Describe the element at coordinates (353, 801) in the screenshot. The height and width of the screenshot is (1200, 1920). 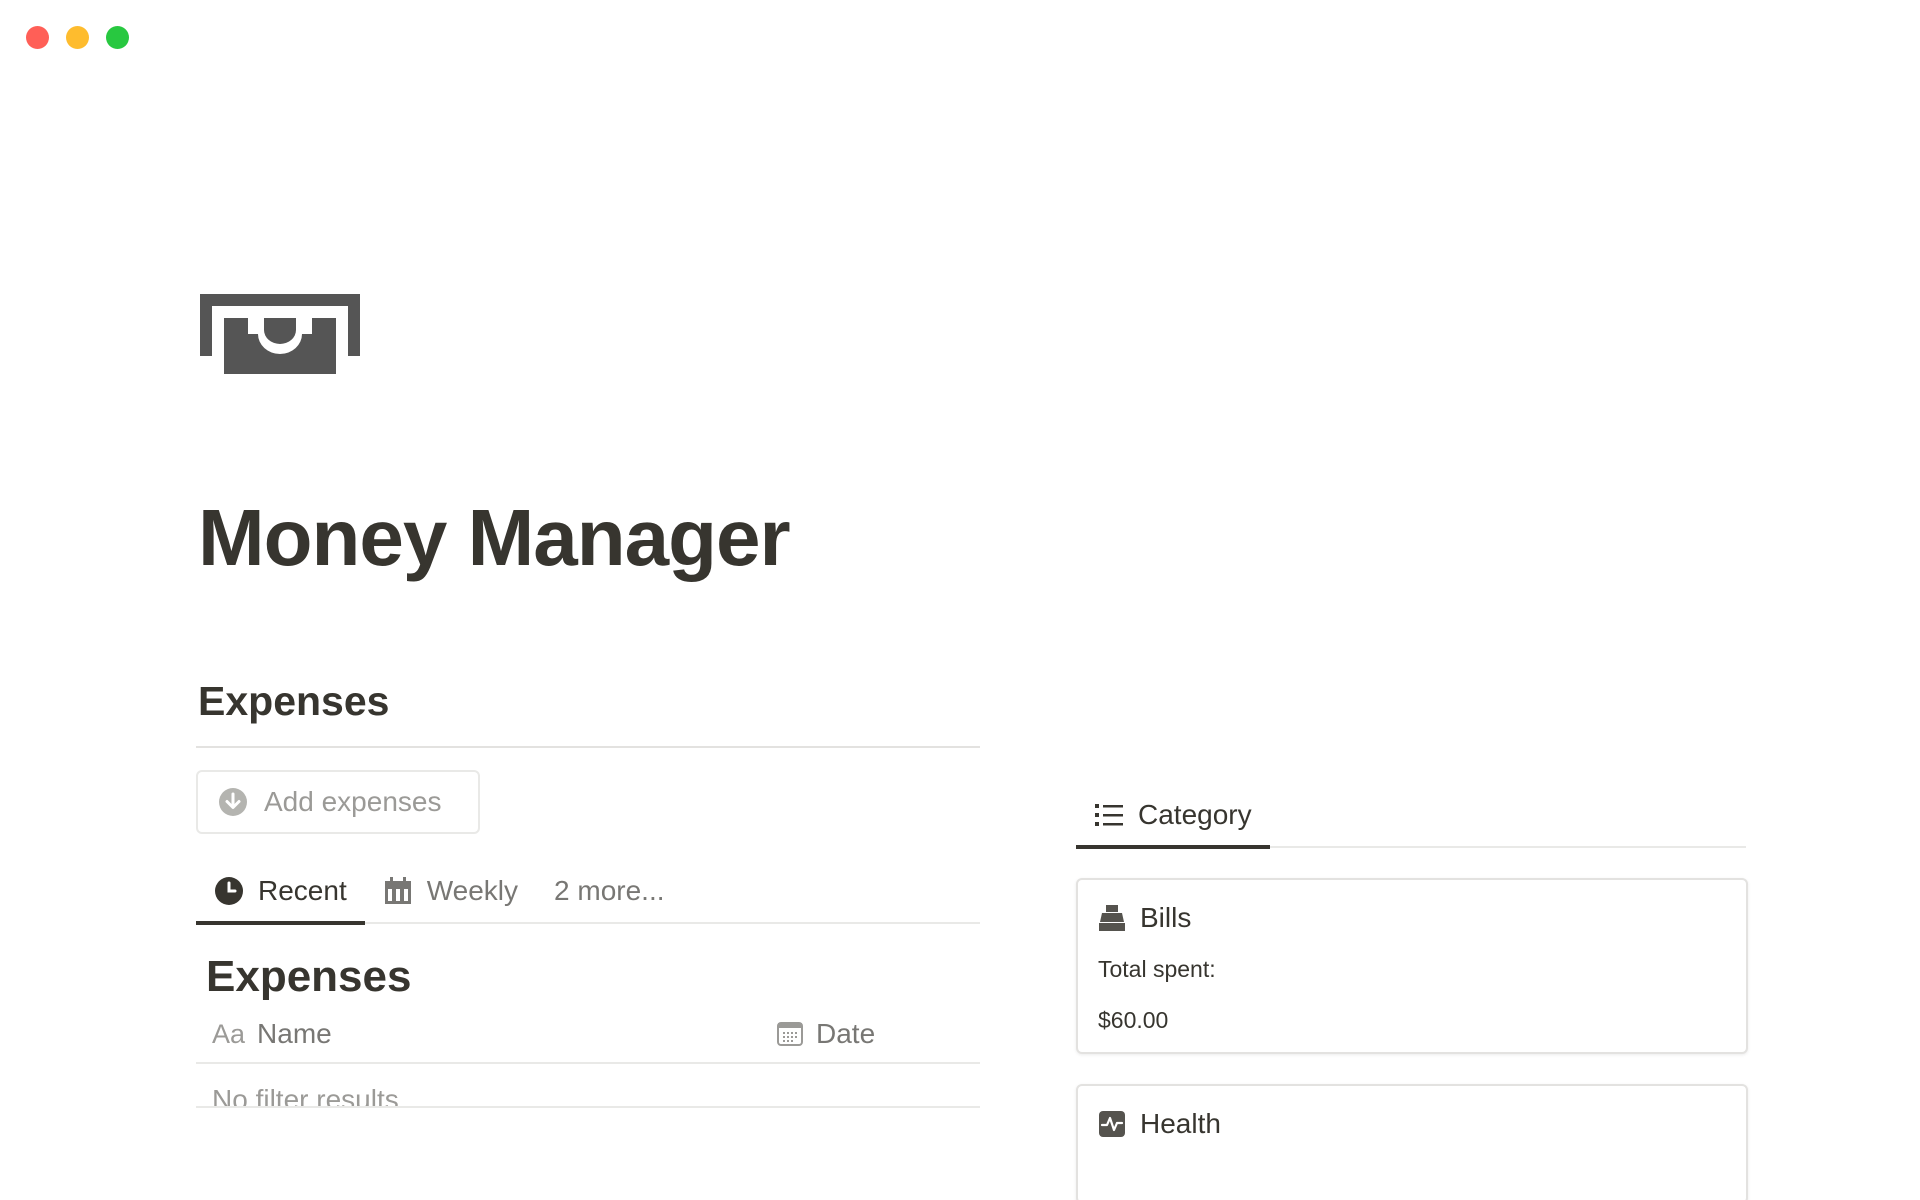
I see `add-expenses-label: Add expenses` at that location.